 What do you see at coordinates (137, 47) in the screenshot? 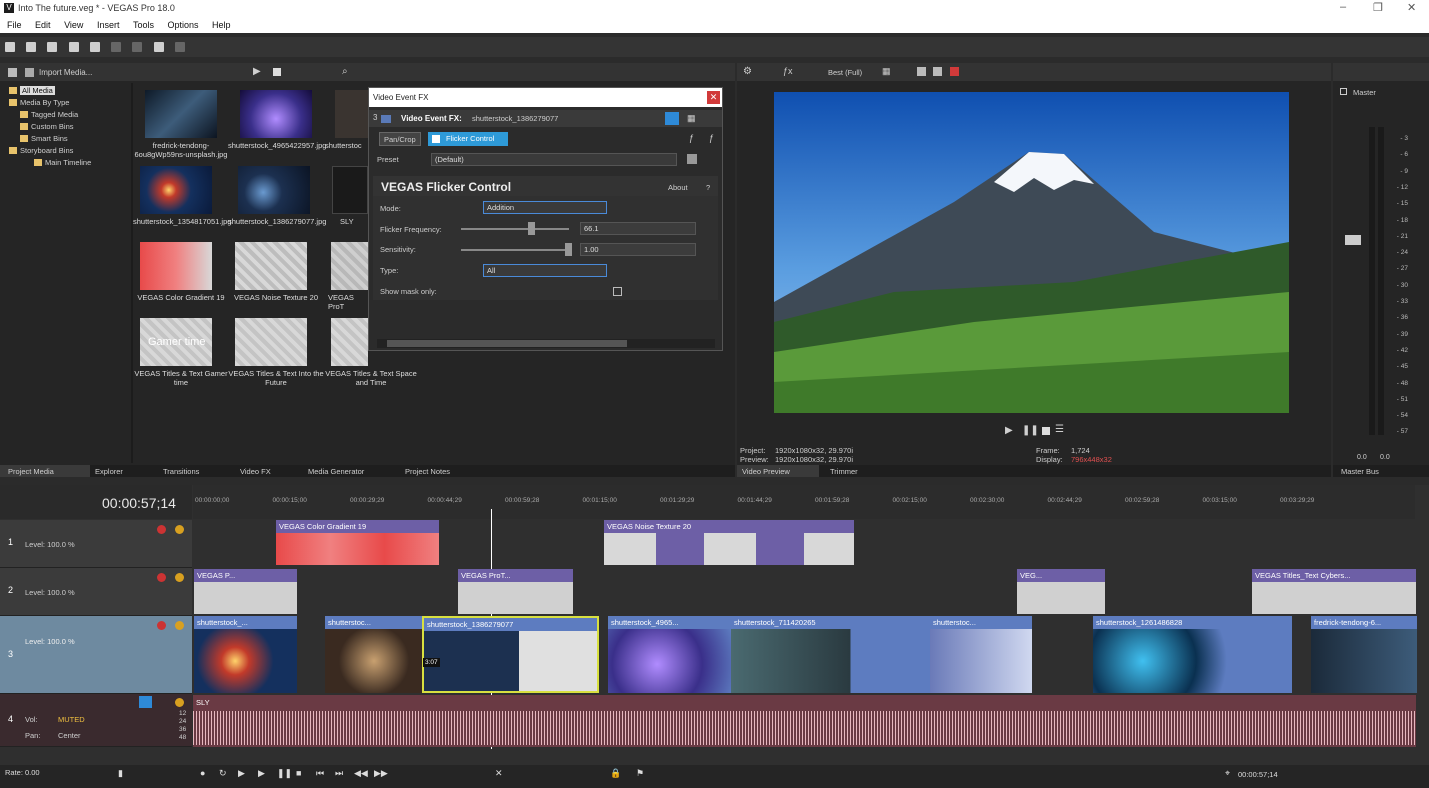
I see `copy-icon` at bounding box center [137, 47].